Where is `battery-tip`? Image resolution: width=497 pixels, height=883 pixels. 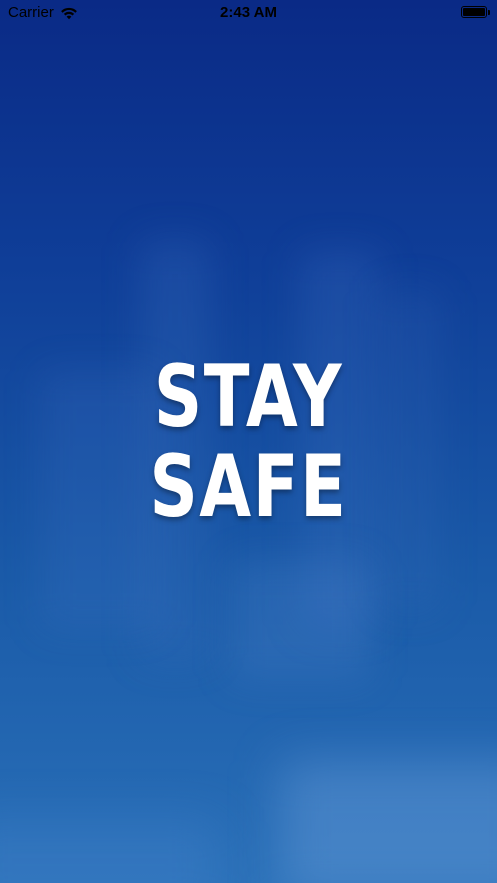 battery-tip is located at coordinates (489, 12).